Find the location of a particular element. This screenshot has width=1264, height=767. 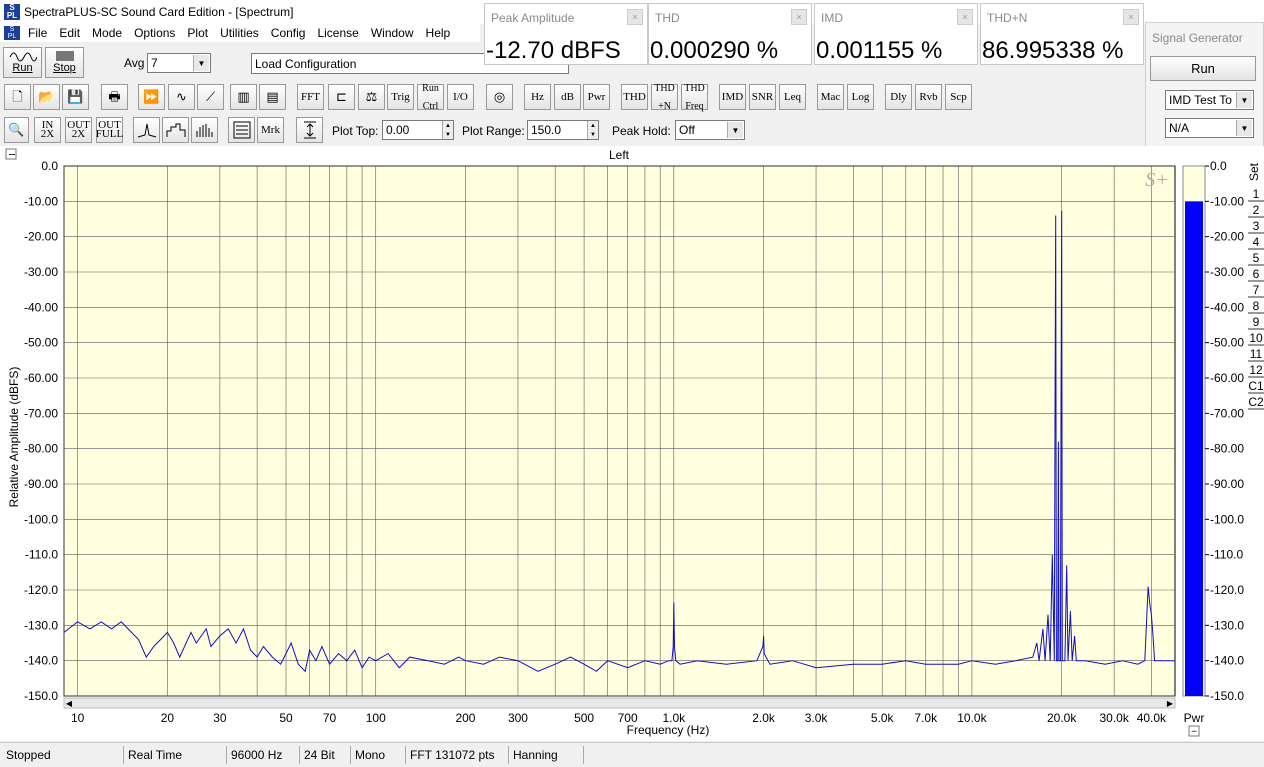

menu-options: Options is located at coordinates (154, 33).